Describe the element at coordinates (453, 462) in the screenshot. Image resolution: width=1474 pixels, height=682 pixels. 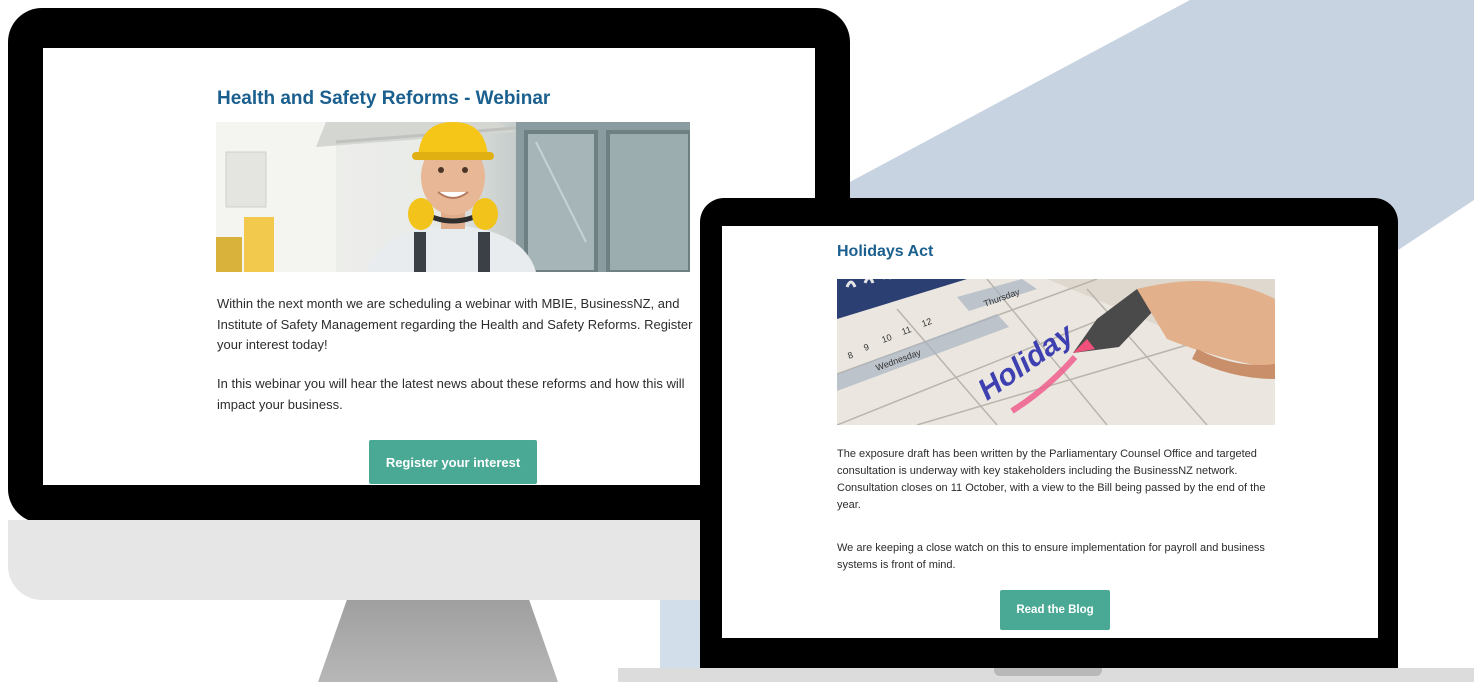
I see `register-interest-button: Register your interest` at that location.